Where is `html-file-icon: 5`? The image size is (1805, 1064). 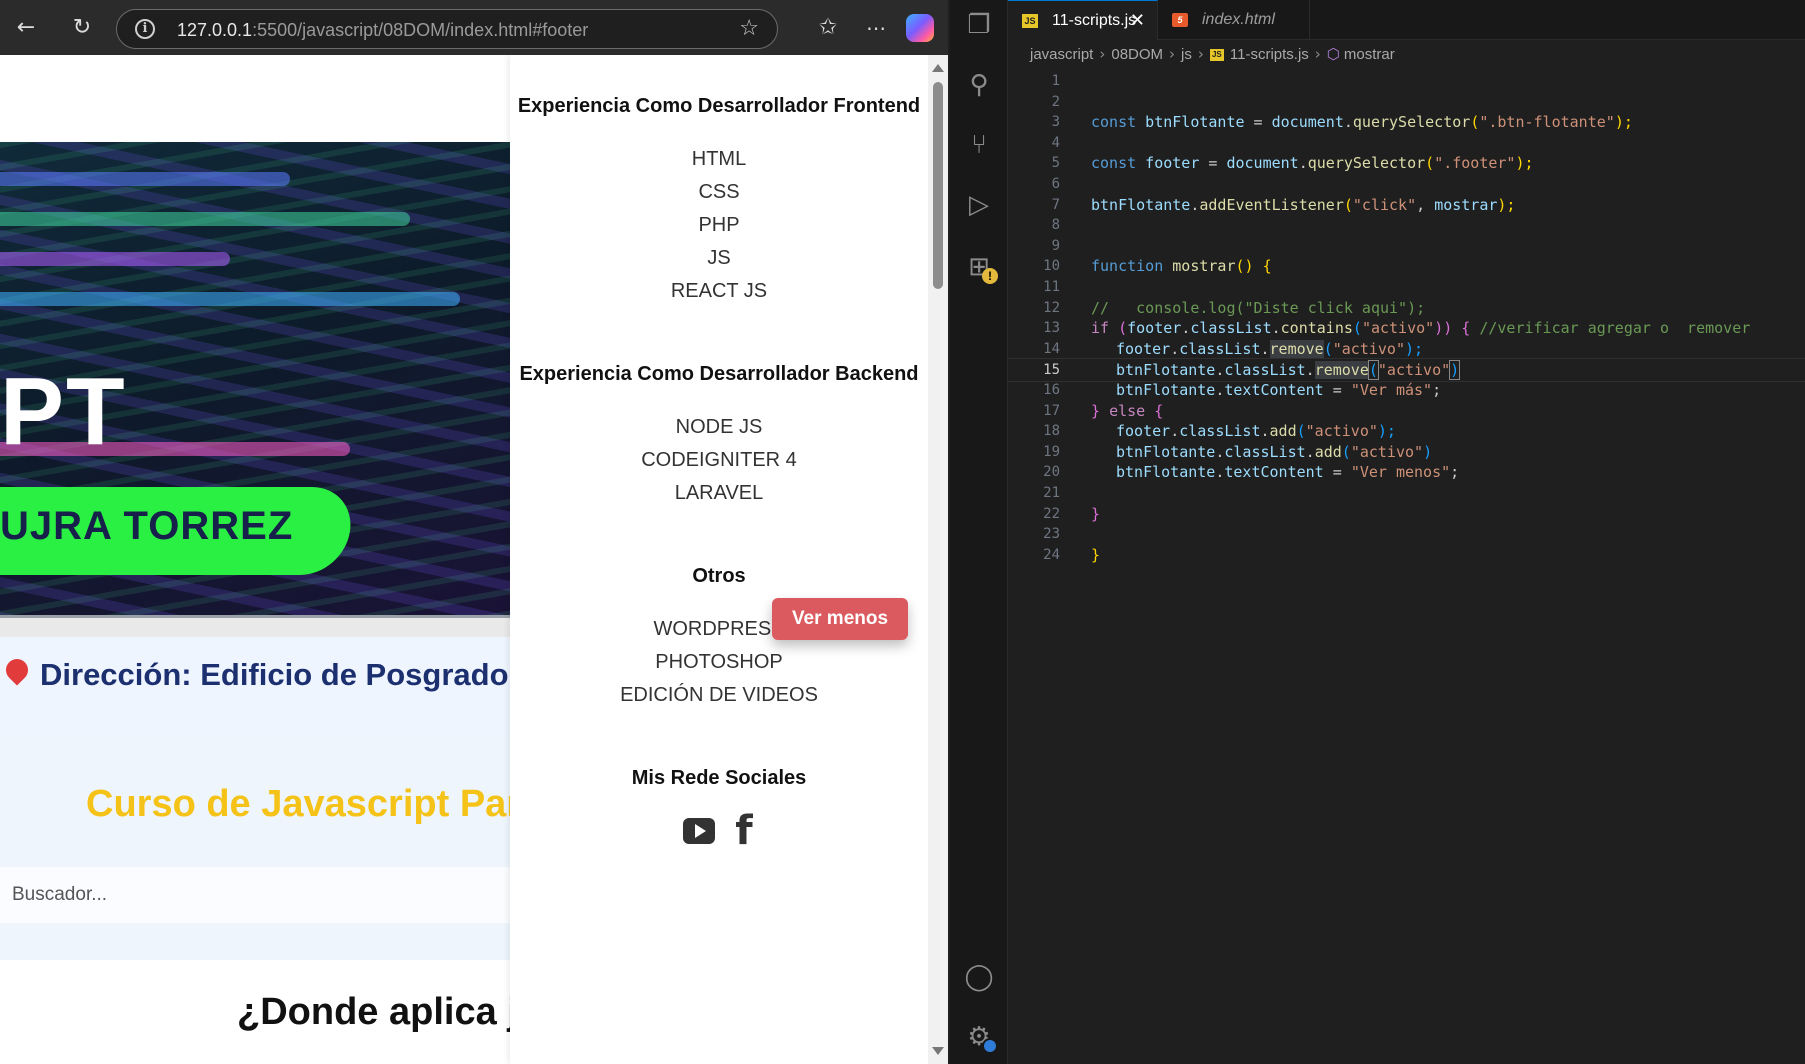
html-file-icon: 5 is located at coordinates (1180, 20).